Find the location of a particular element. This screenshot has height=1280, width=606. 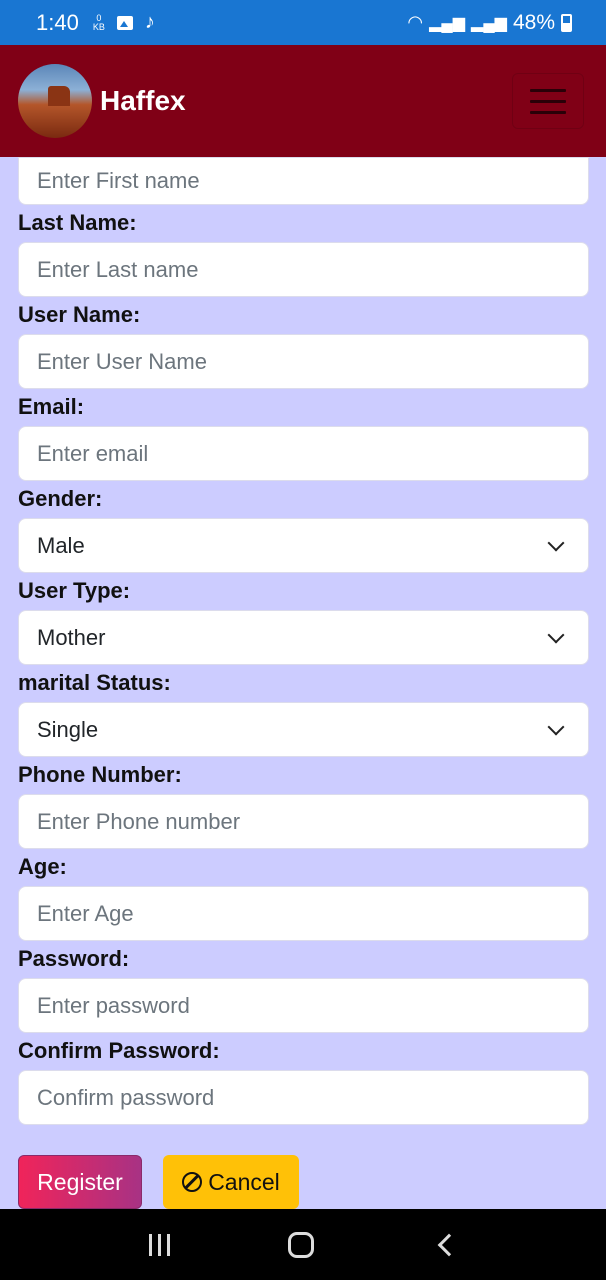

hamburger-icon is located at coordinates (548, 90).